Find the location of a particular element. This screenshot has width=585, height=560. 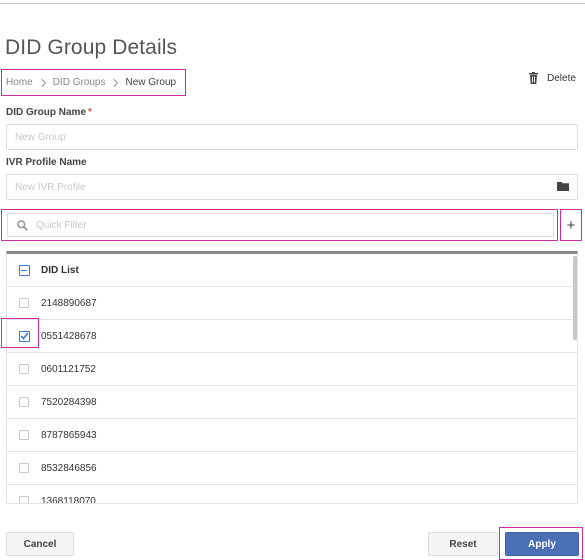

breadcrumb-home: Home is located at coordinates (19, 82).